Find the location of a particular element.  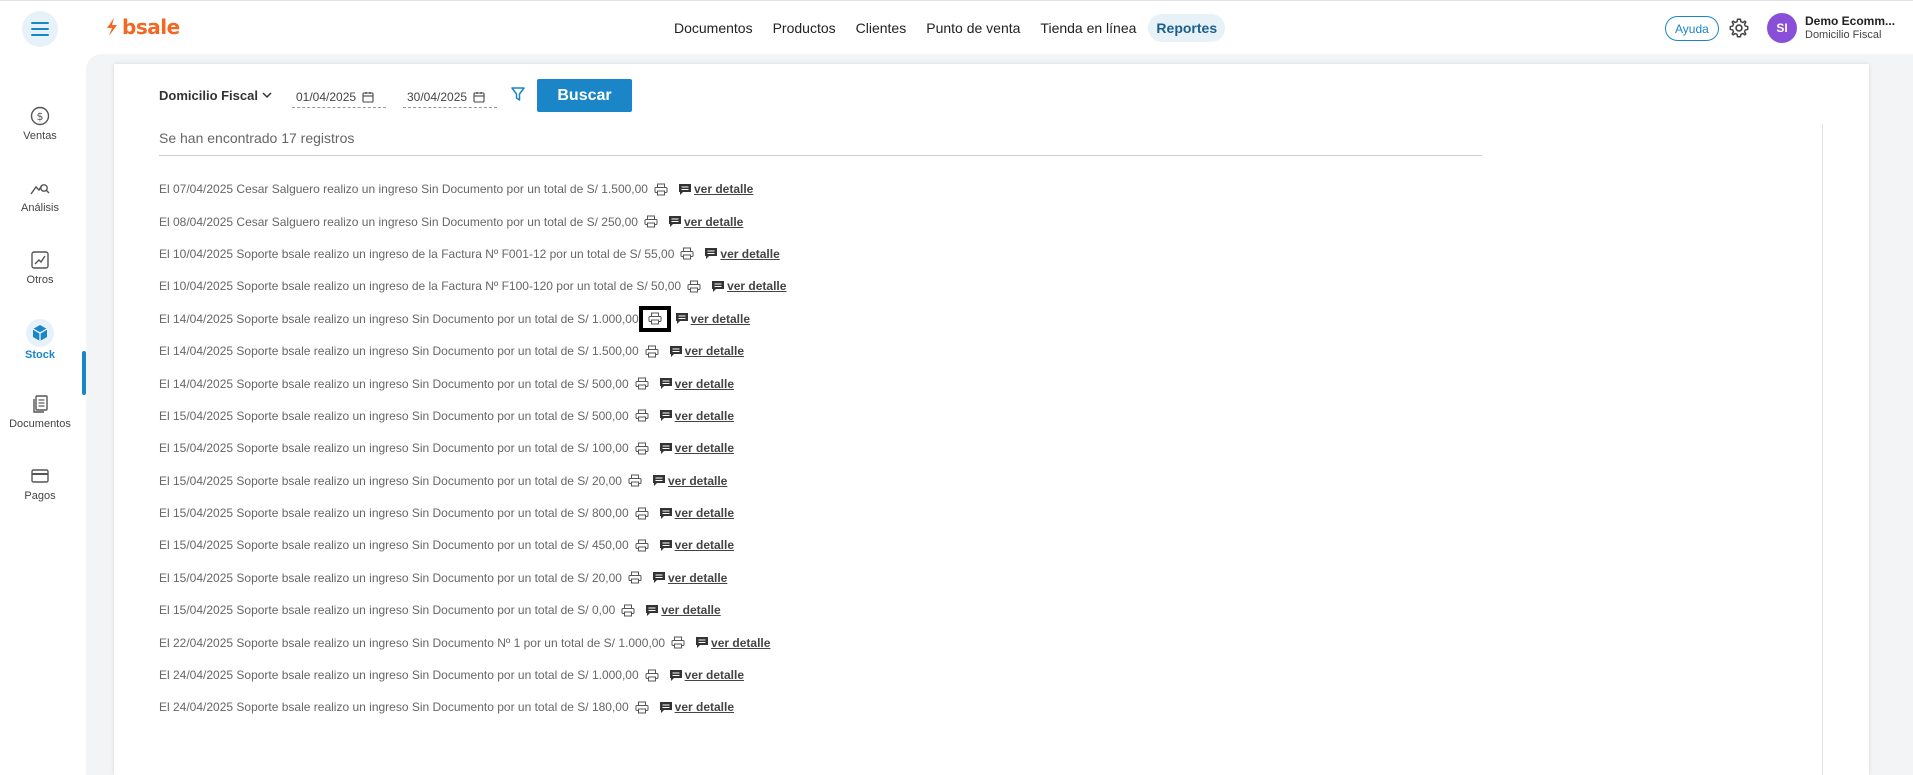

nav-clientes: Clientes is located at coordinates (881, 28).